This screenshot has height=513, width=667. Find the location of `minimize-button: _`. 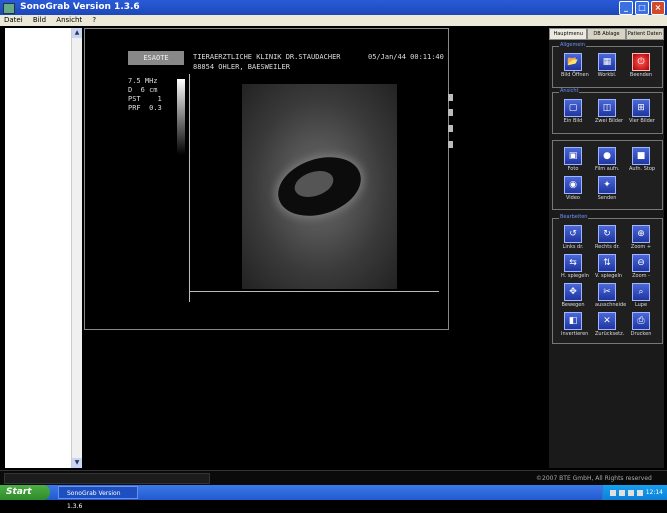

minimize-button: _ is located at coordinates (626, 8).